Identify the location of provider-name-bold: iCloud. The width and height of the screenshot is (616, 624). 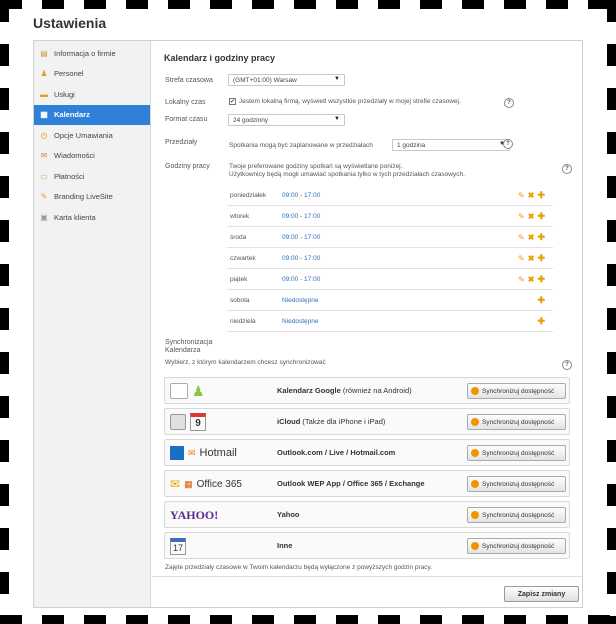
(289, 421).